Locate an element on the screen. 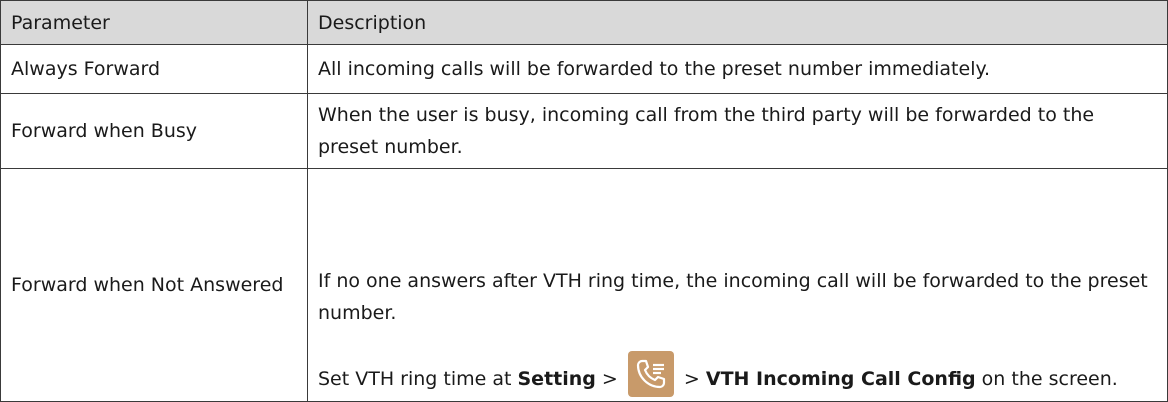 This screenshot has height=402, width=1168. phone-settings-icon is located at coordinates (650, 374).